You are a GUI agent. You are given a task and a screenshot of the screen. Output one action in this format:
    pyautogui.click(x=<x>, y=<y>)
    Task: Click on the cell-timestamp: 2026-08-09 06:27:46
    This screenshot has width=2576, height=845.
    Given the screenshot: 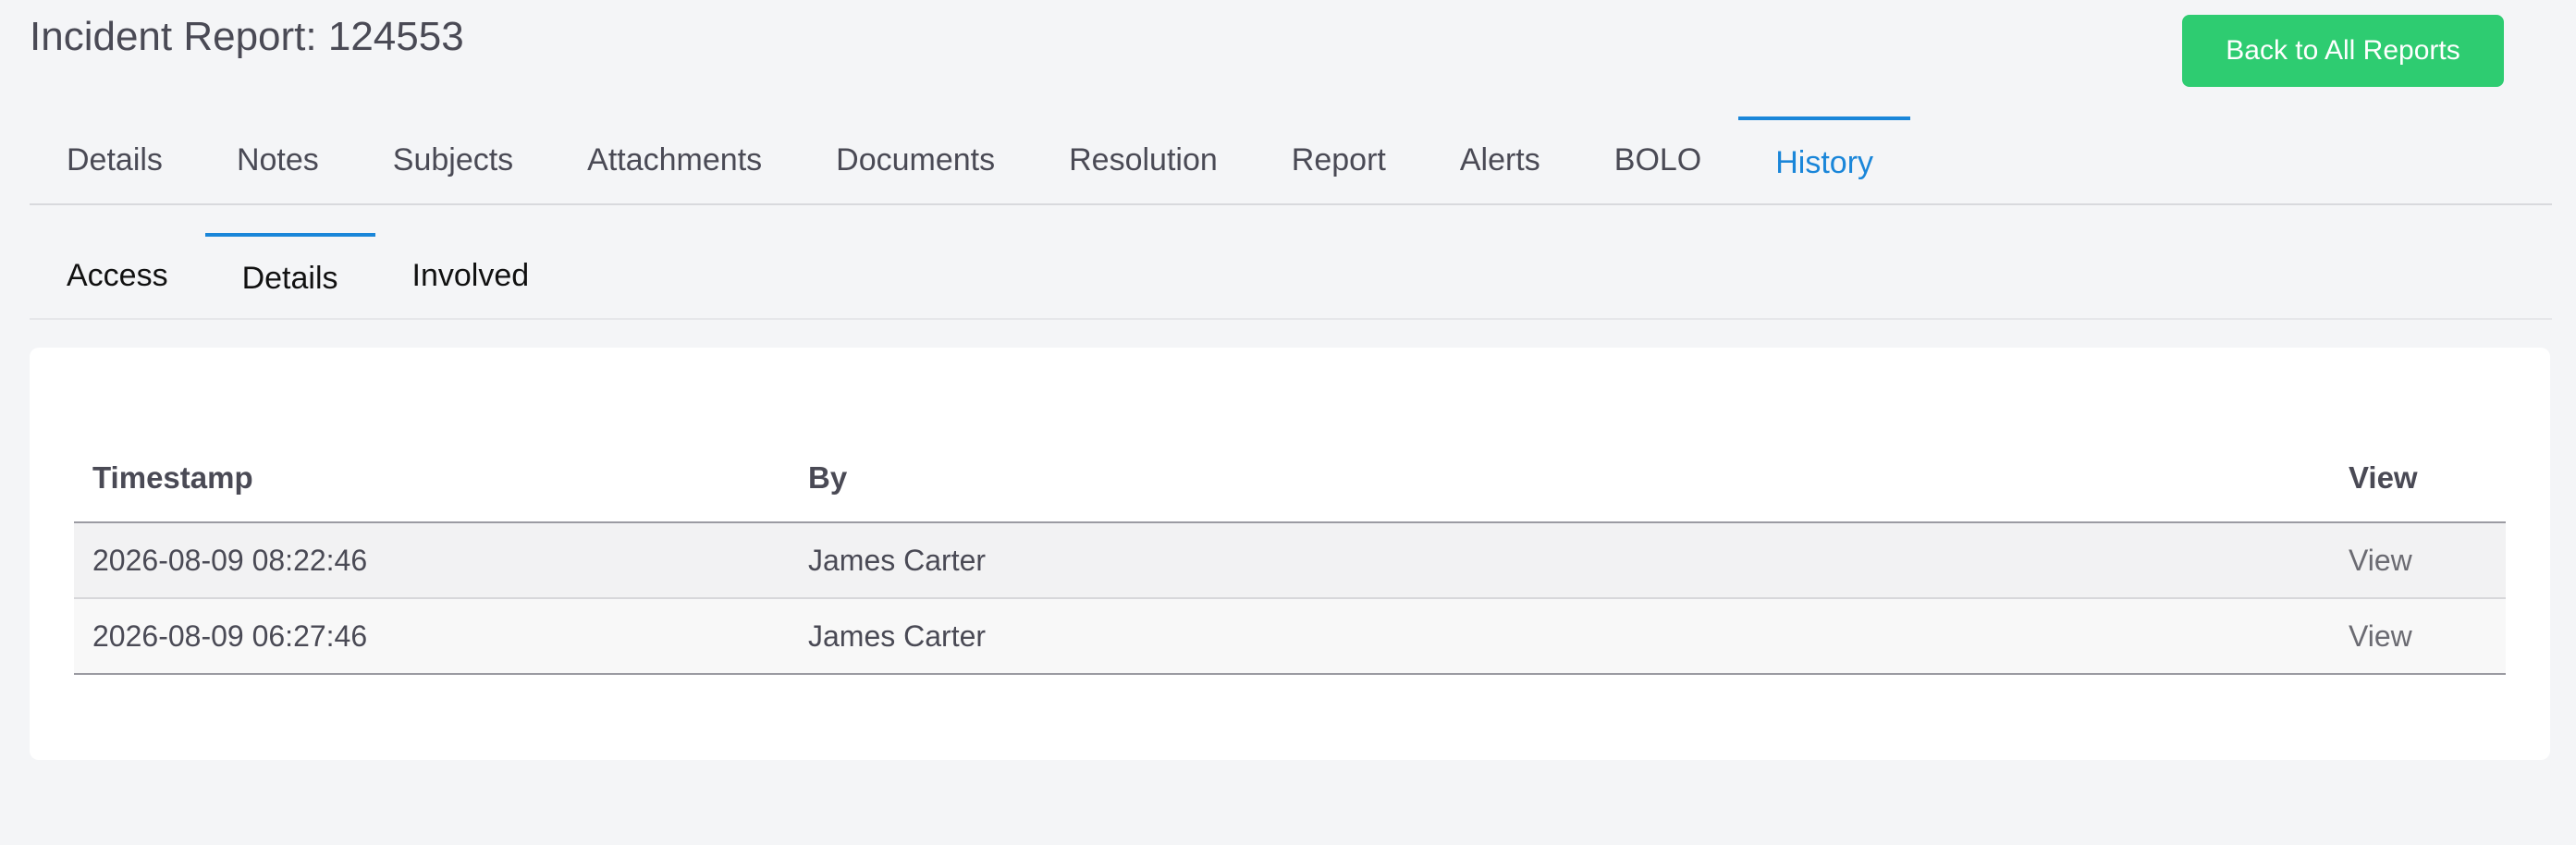 What is the action you would take?
    pyautogui.click(x=432, y=636)
    